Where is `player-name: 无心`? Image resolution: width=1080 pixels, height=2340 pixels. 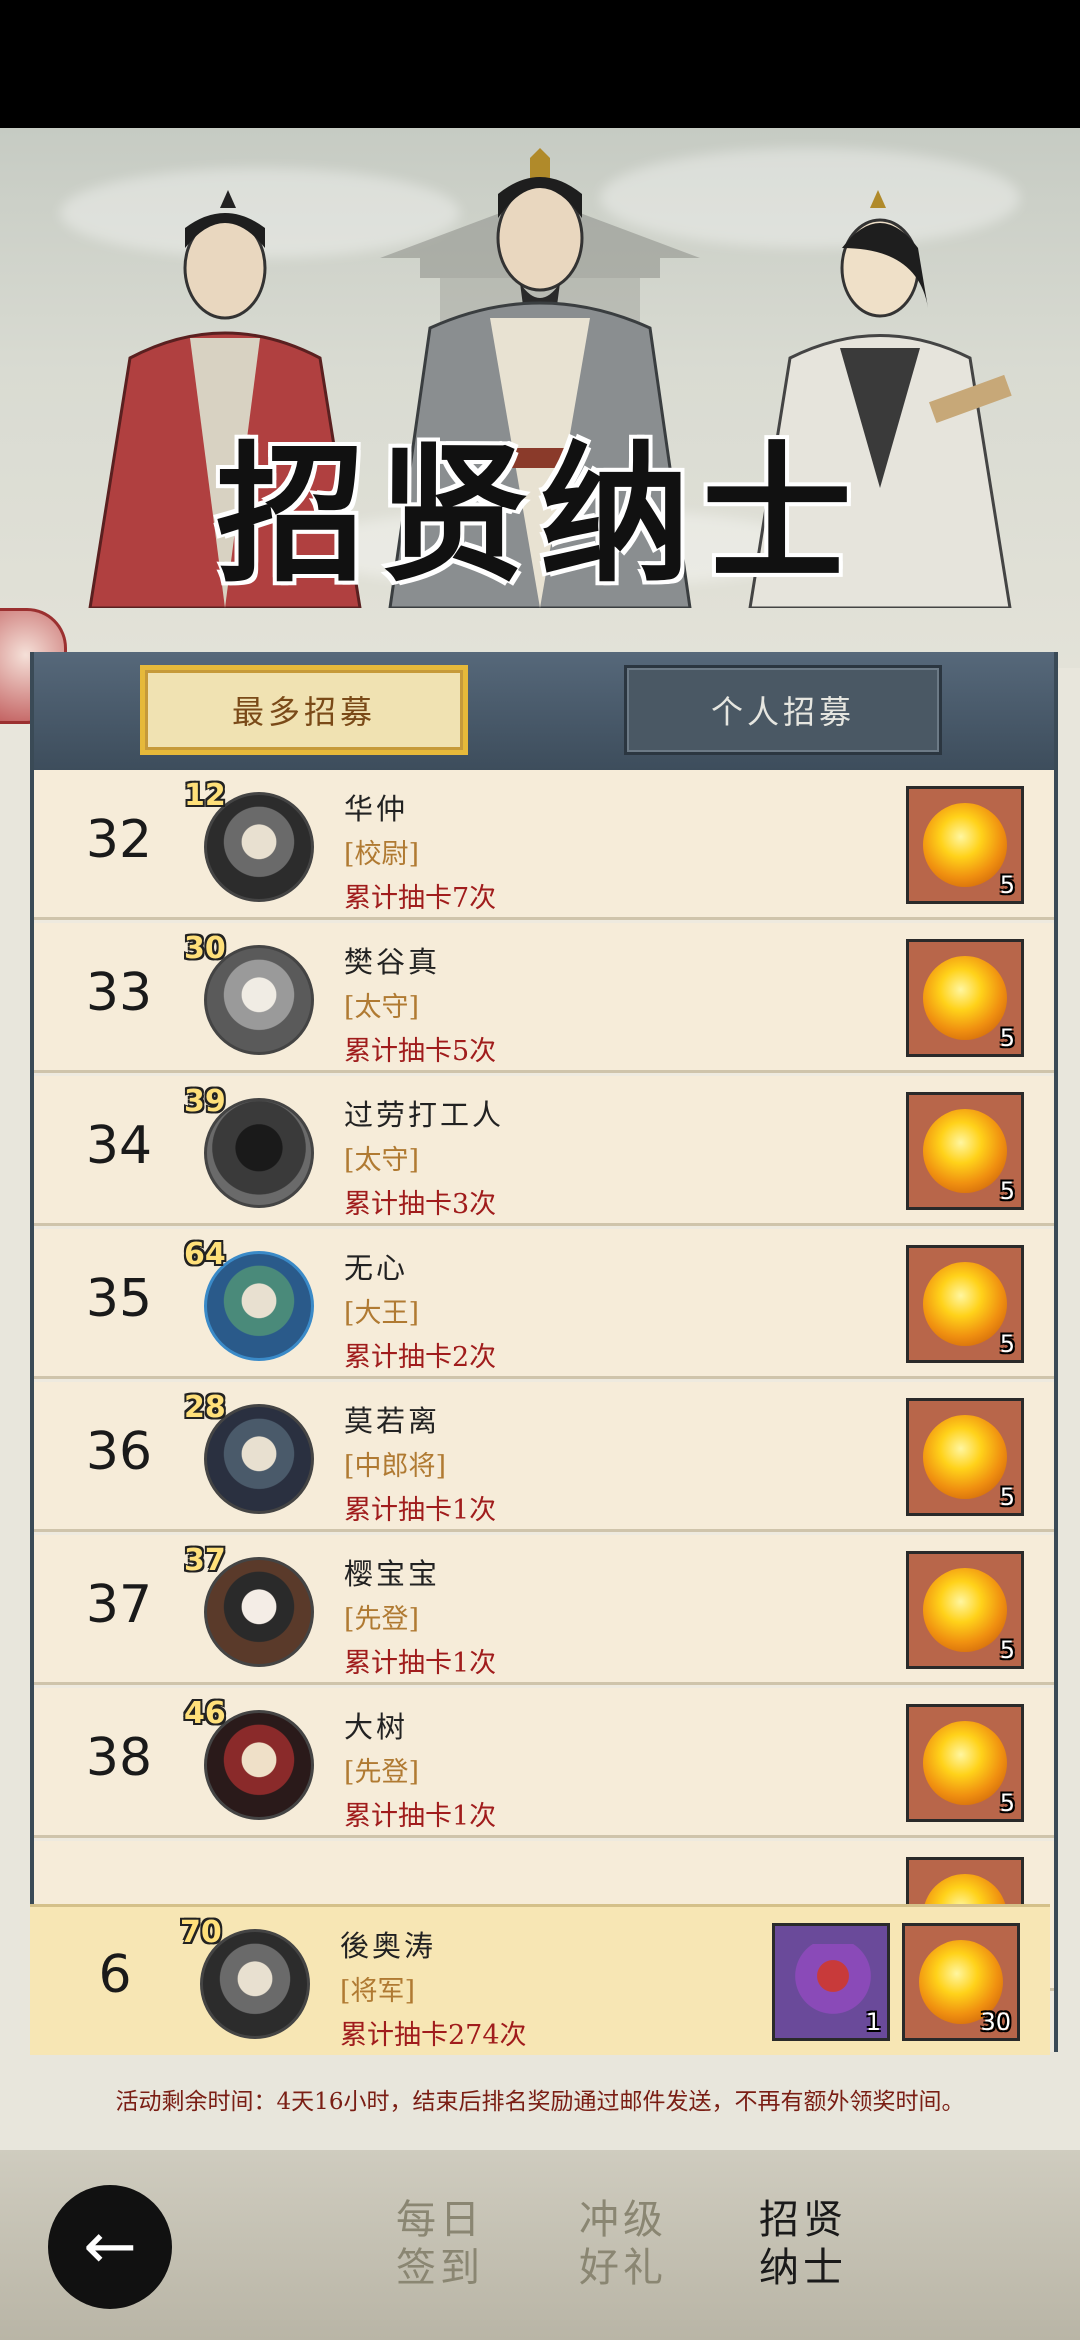
player-name: 无心 is located at coordinates (376, 1268).